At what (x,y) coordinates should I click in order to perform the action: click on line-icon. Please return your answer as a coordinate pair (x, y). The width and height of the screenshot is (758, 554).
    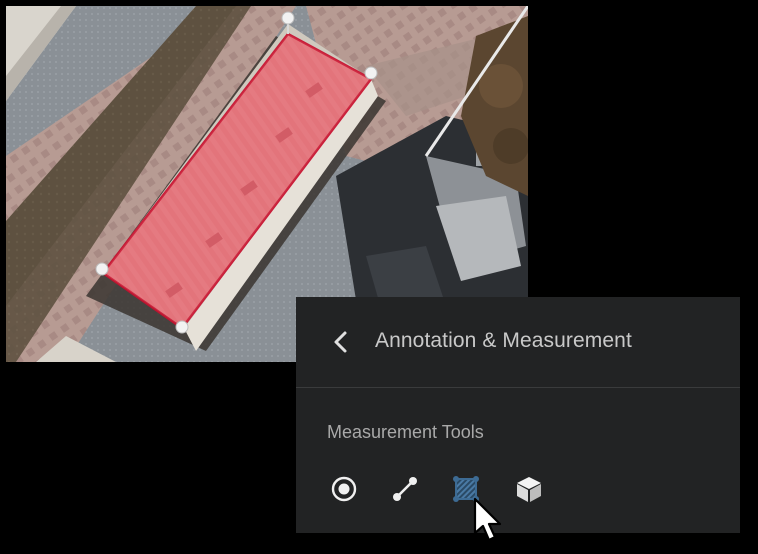
    Looking at the image, I should click on (405, 489).